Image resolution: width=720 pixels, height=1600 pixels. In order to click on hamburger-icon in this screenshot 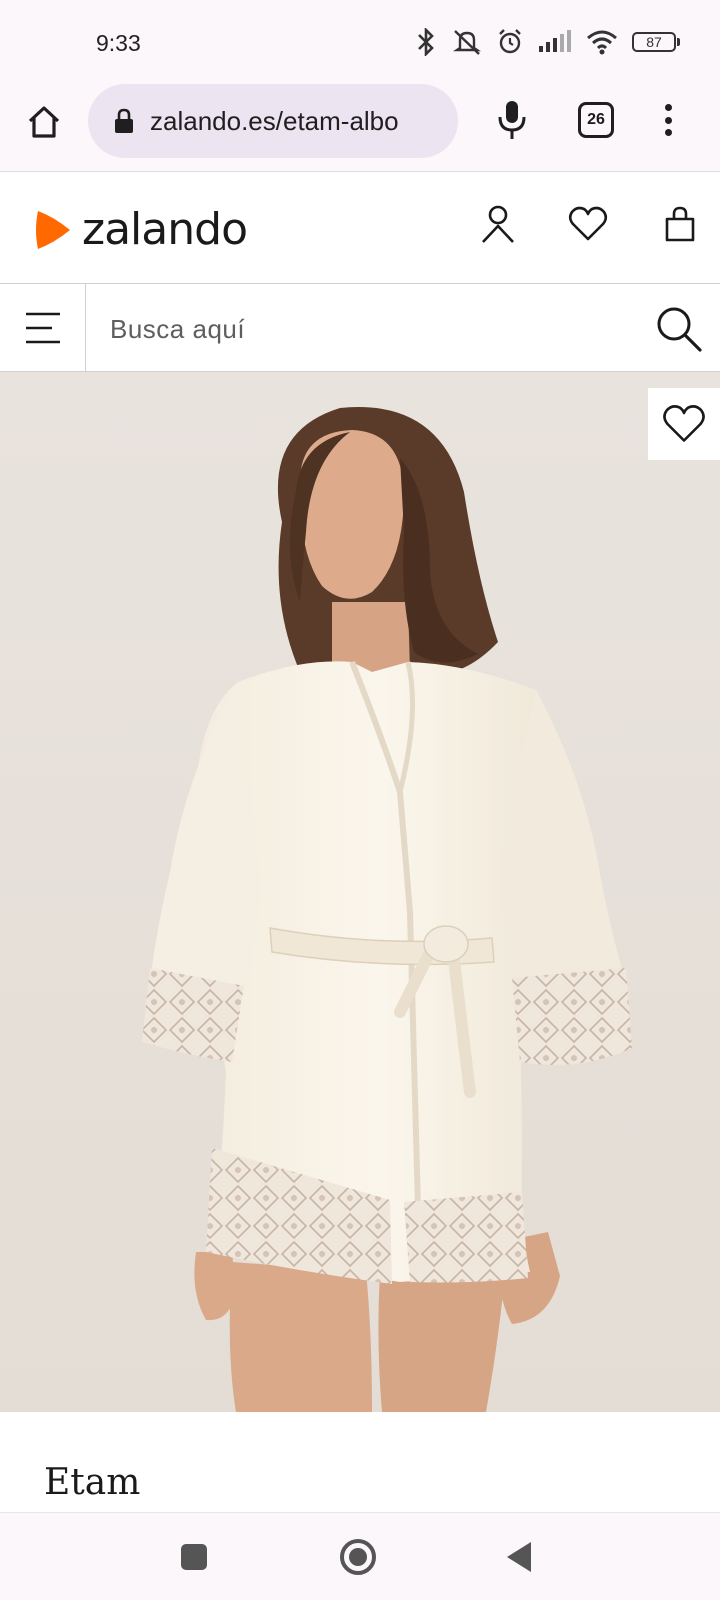, I will do `click(42, 328)`.